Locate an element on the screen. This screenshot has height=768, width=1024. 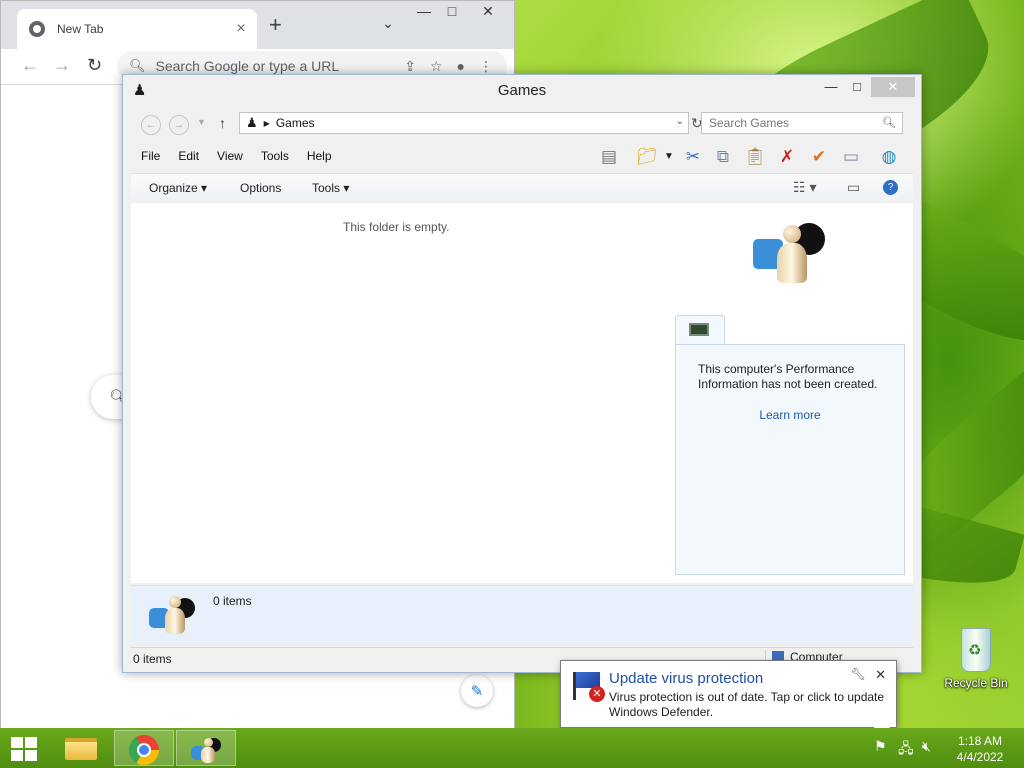
monitor-icon is located at coordinates (699, 329).